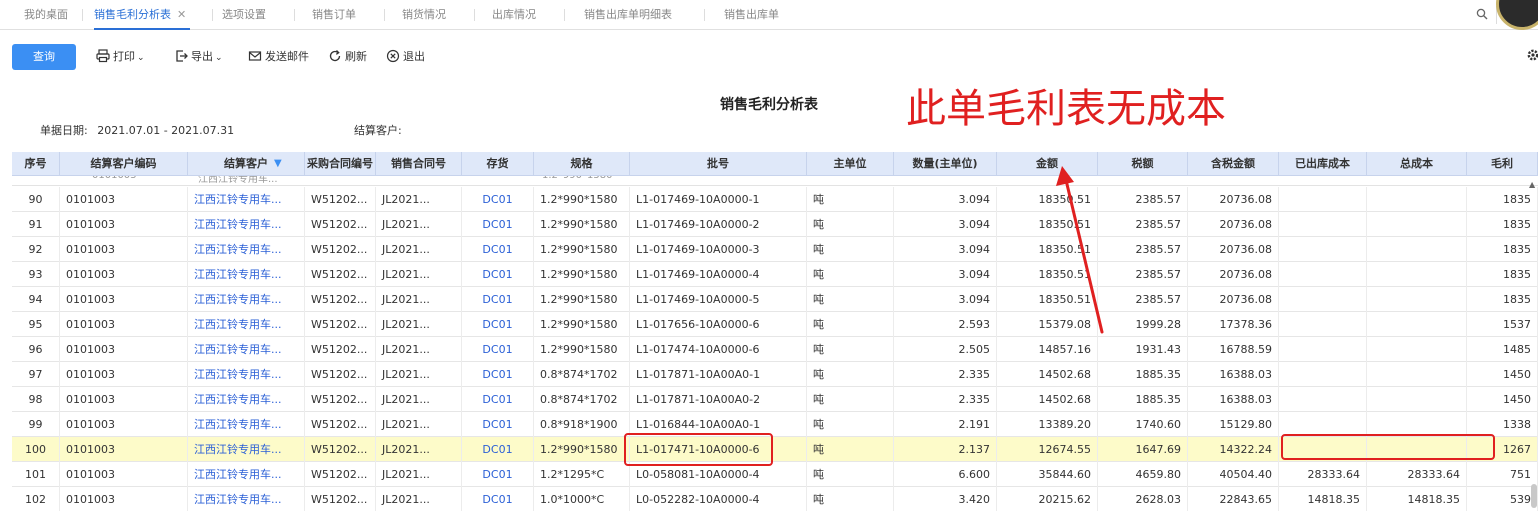 This screenshot has height=511, width=1538. What do you see at coordinates (1482, 14) in the screenshot?
I see `search-icon` at bounding box center [1482, 14].